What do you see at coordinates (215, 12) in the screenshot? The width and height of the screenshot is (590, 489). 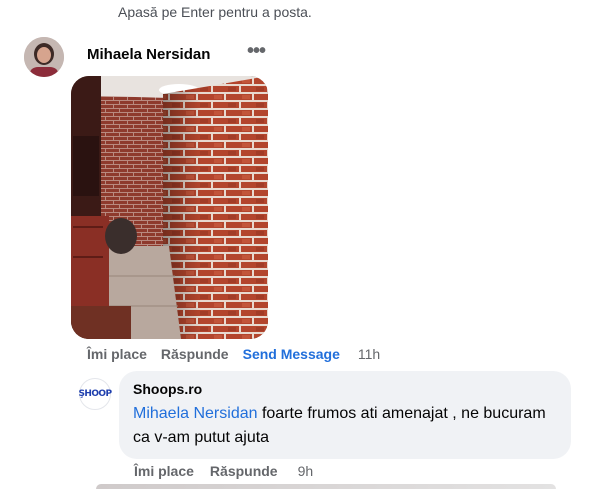 I see `comment-composer-hint: Apasă pe Enter pentru a posta.` at bounding box center [215, 12].